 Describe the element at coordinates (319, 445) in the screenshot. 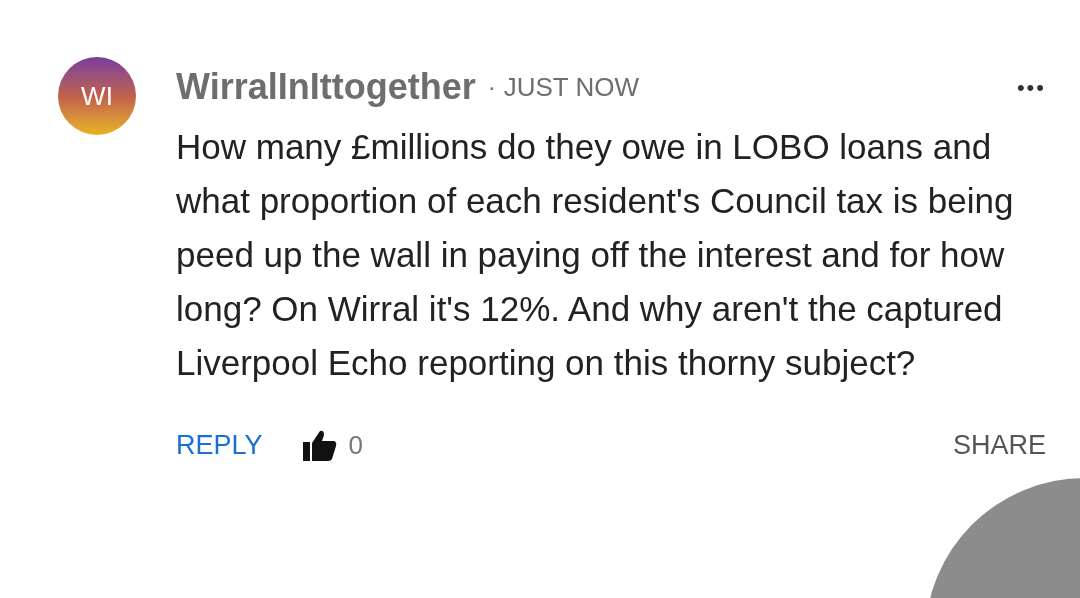

I see `thumbs-up-icon` at that location.